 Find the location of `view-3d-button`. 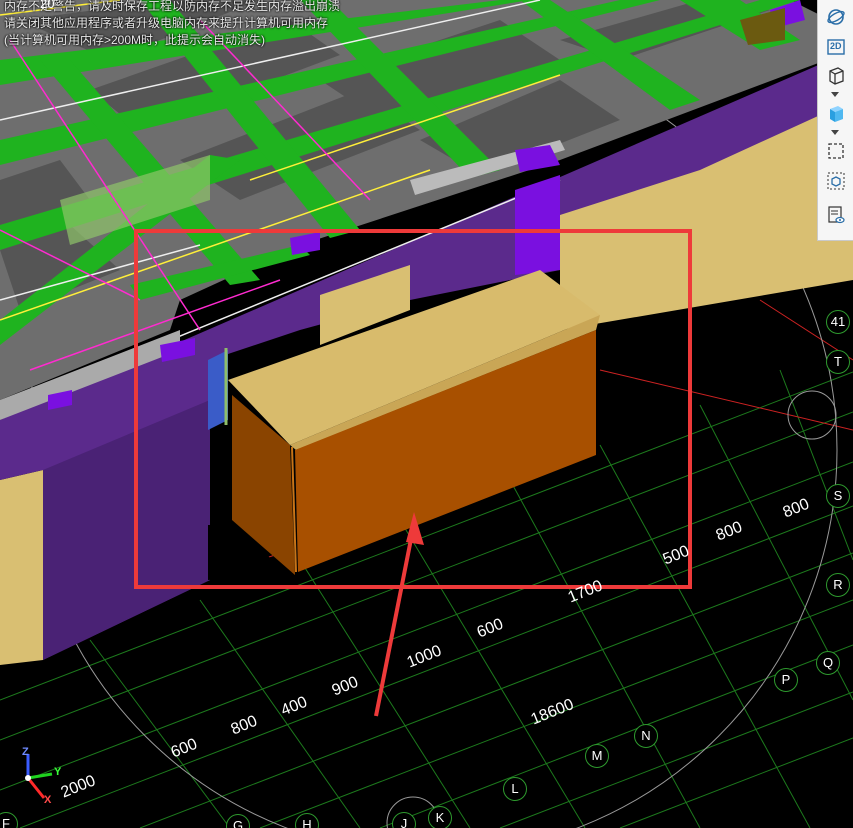

view-3d-button is located at coordinates (836, 75).